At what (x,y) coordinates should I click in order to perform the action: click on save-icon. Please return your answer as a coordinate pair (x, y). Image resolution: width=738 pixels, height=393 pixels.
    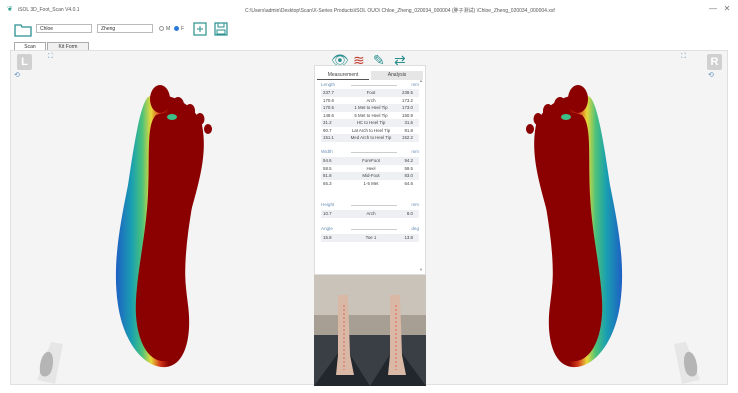
    Looking at the image, I should click on (221, 29).